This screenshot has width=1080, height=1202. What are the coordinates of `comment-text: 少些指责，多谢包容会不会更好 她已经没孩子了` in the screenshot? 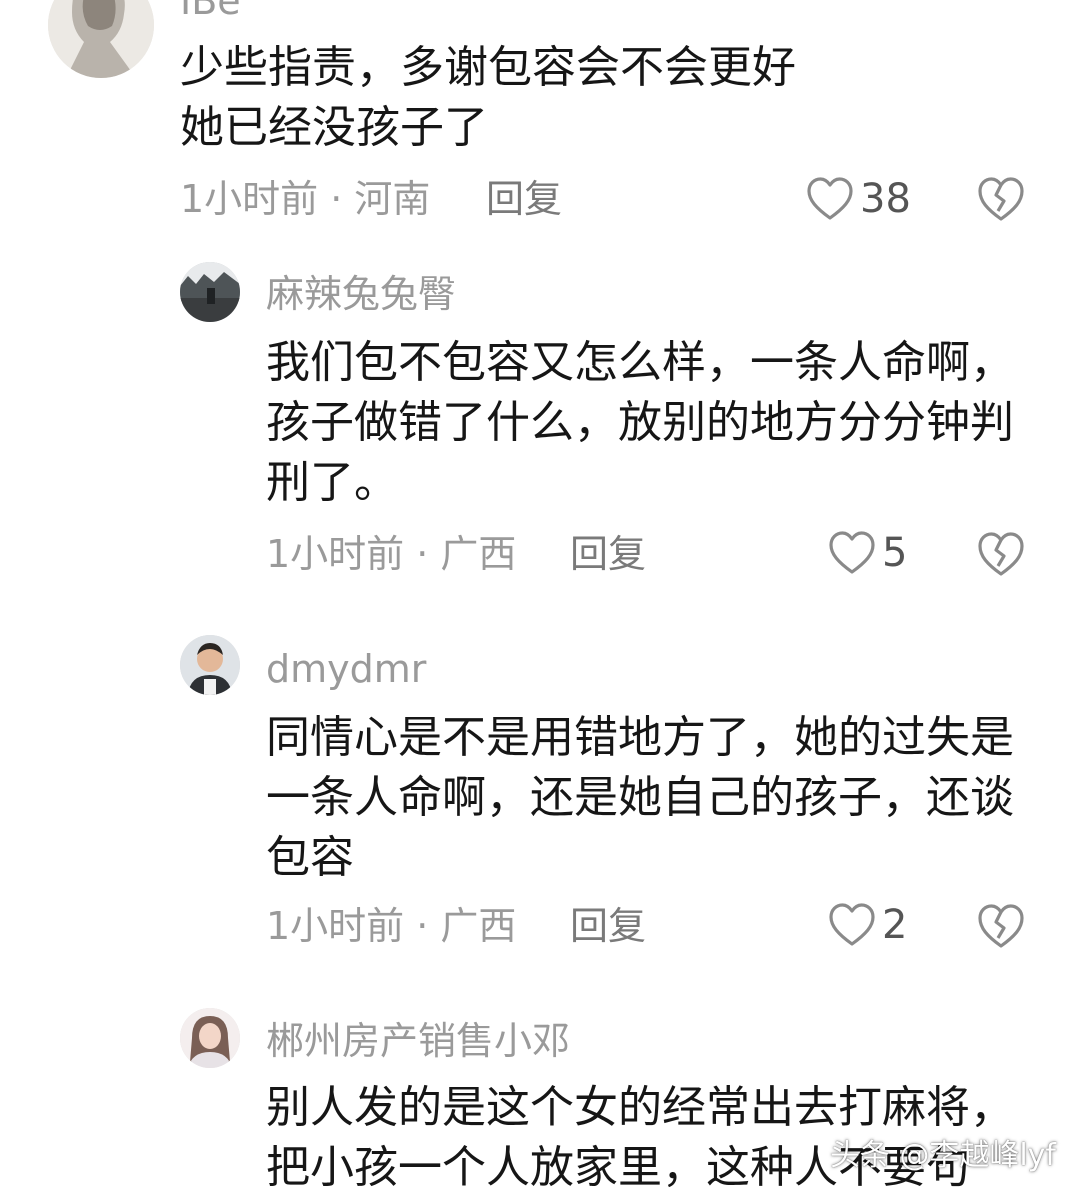 It's located at (488, 97).